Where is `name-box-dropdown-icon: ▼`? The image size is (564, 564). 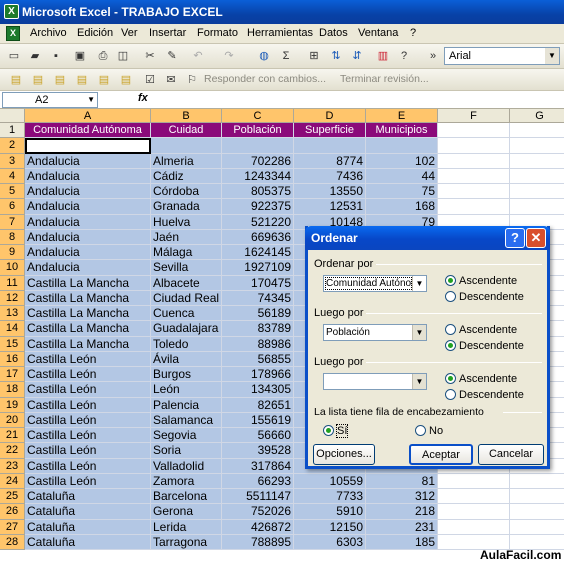
name-box-dropdown-icon: ▼ is located at coordinates (91, 100).